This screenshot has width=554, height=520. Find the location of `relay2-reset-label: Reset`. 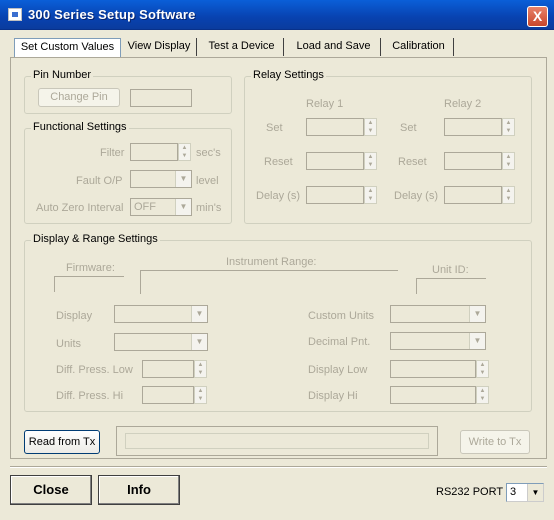

relay2-reset-label: Reset is located at coordinates (412, 162).